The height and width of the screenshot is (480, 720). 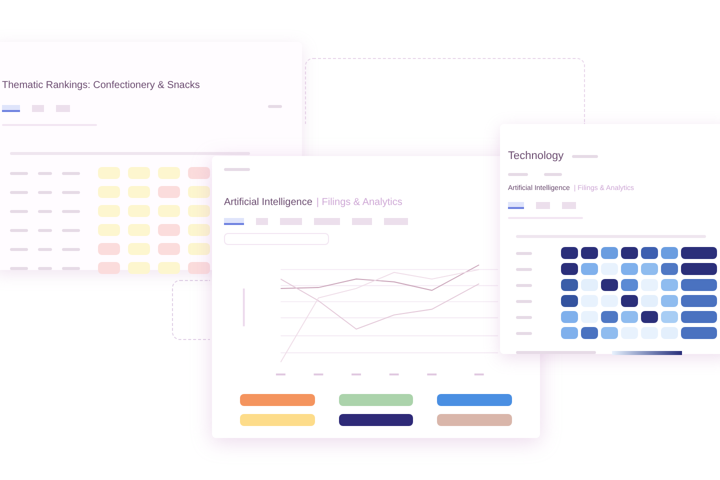 What do you see at coordinates (276, 238) in the screenshot?
I see `filter-dropdown` at bounding box center [276, 238].